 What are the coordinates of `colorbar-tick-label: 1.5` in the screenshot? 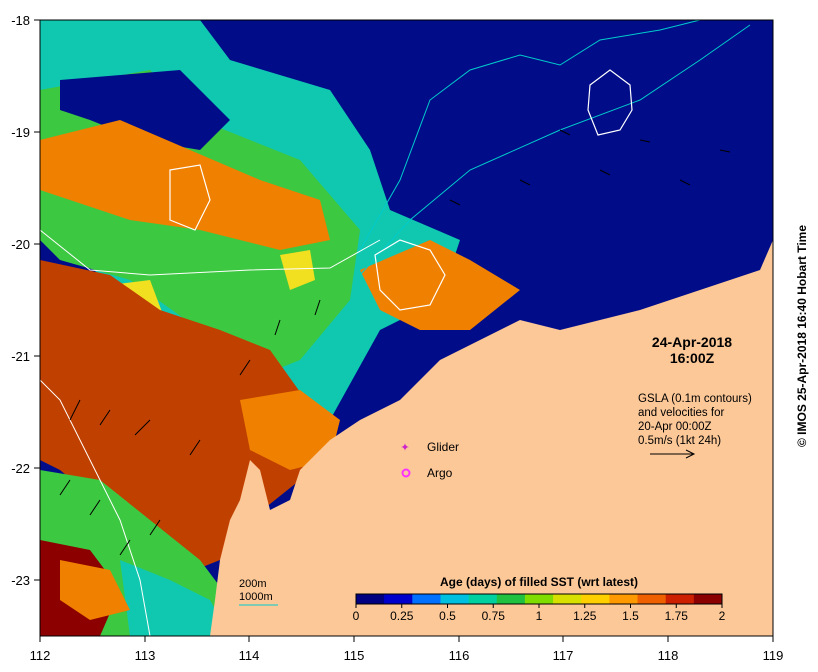 It's located at (630, 616).